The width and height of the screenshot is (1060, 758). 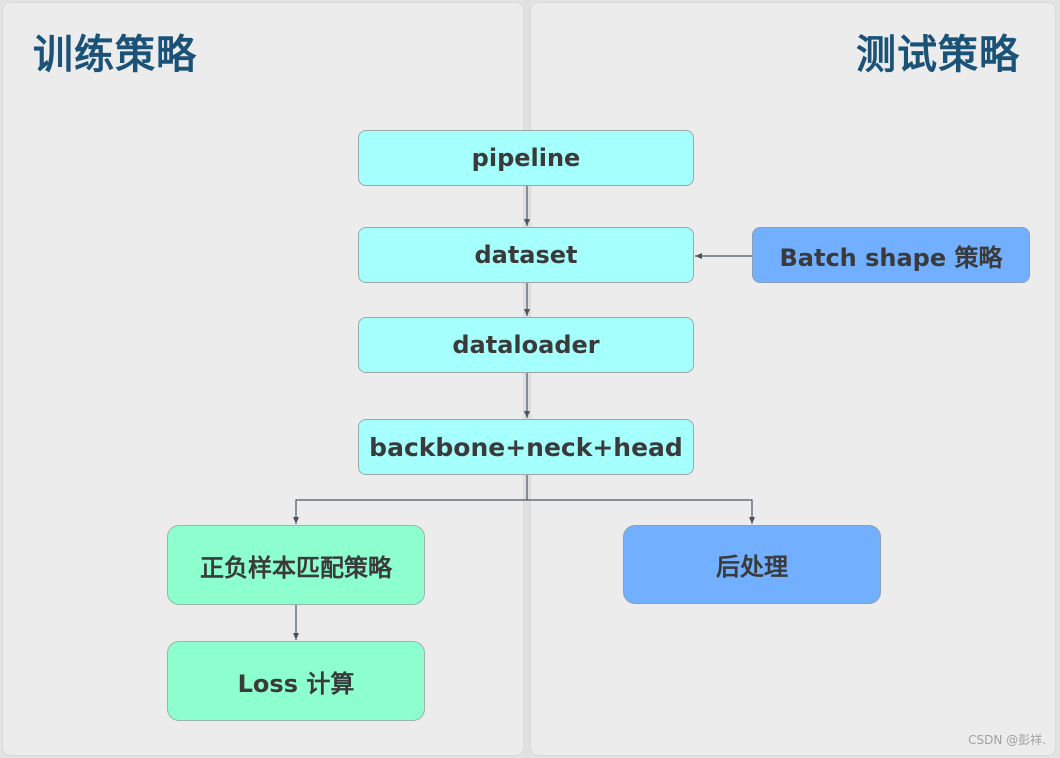 I want to click on node-dataset: dataset, so click(x=526, y=255).